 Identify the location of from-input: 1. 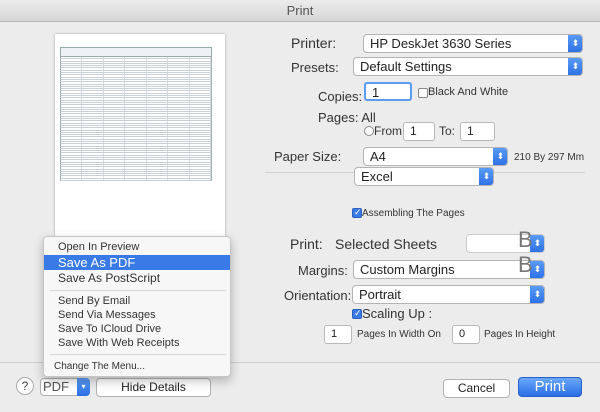
(419, 131).